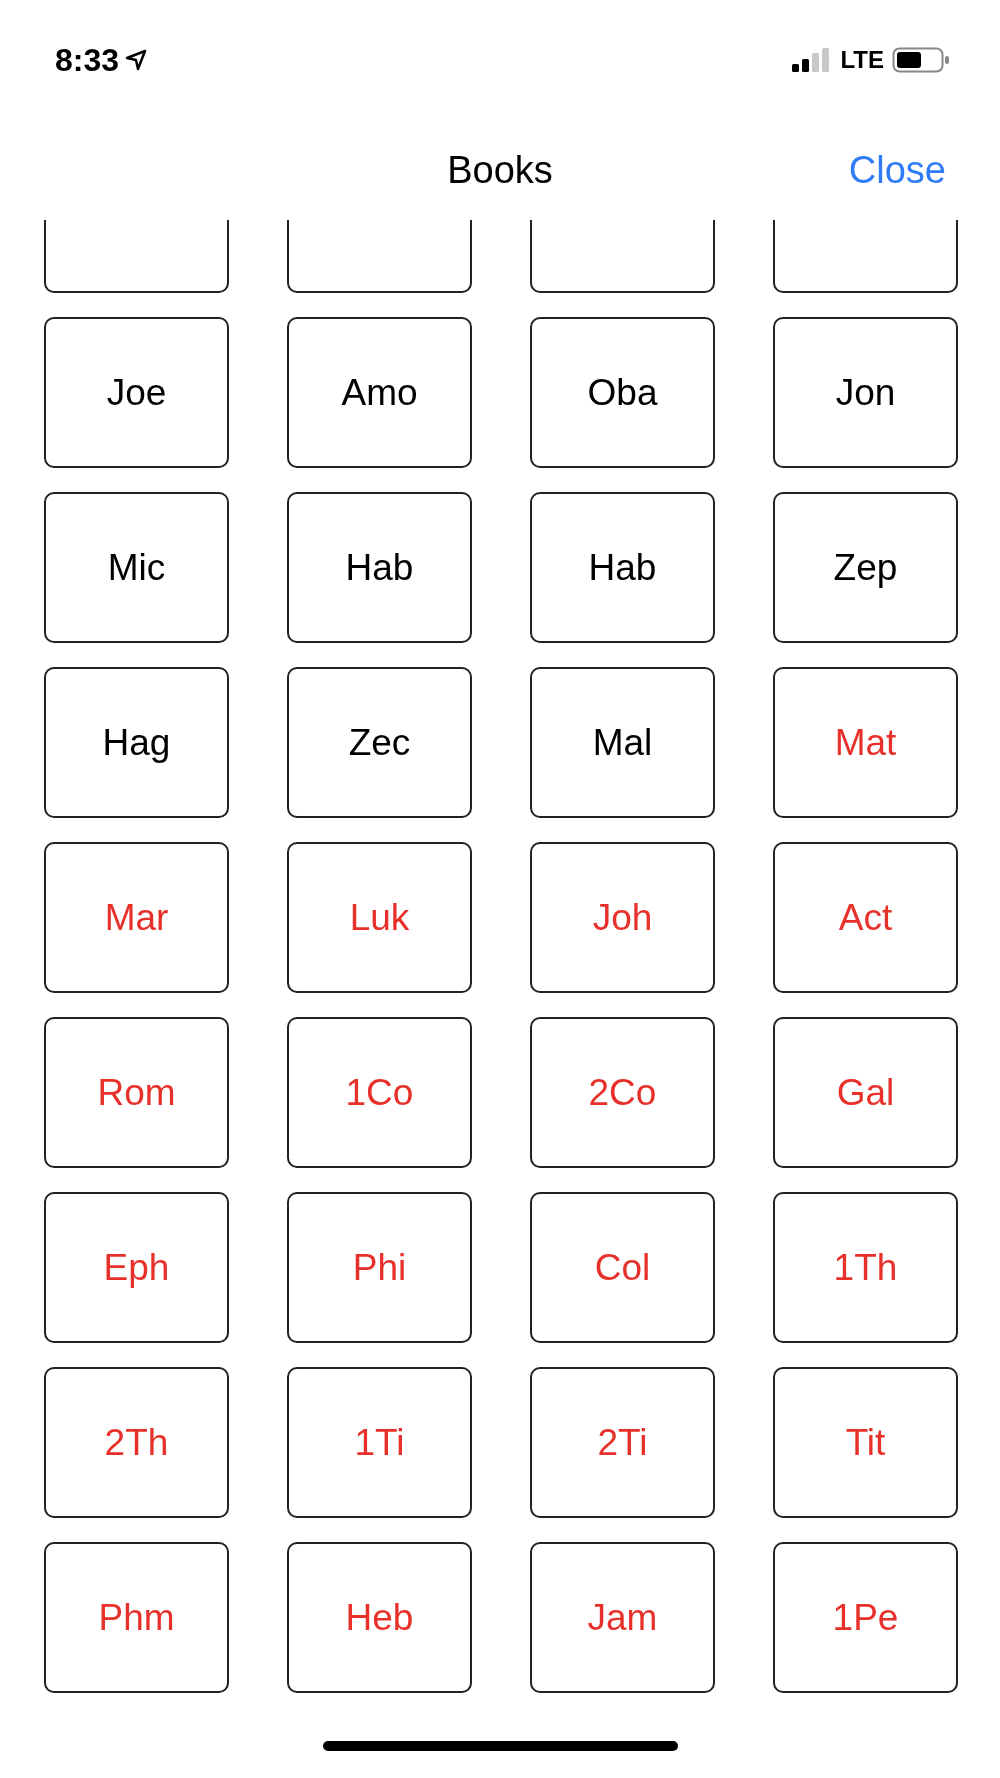  Describe the element at coordinates (136, 1442) in the screenshot. I see `book-button: 2Th` at that location.